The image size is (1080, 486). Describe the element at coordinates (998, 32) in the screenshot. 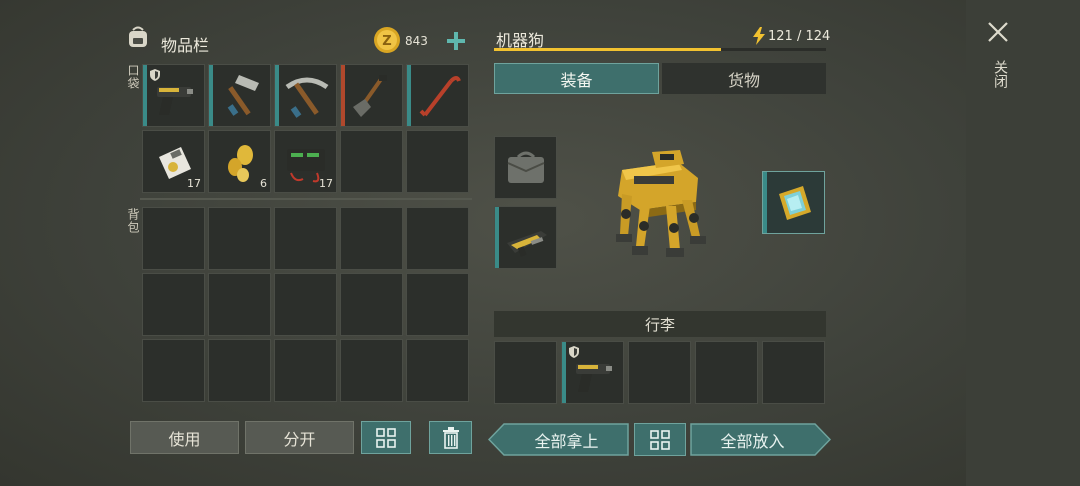

I see `close-icon` at that location.